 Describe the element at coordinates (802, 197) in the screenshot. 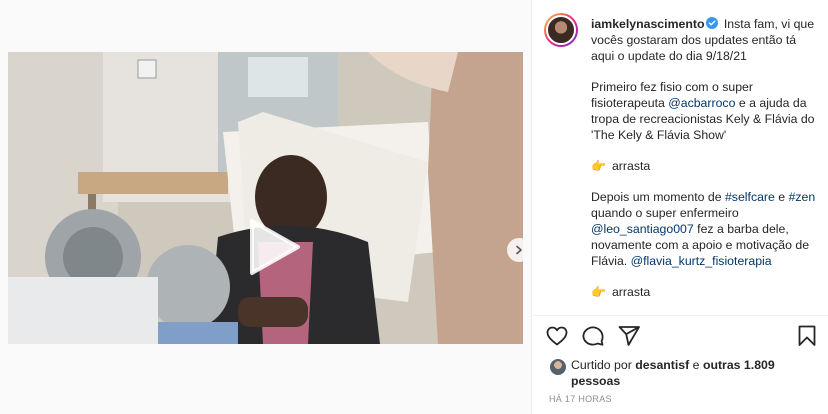

I see `hashtag-link: #zen` at that location.